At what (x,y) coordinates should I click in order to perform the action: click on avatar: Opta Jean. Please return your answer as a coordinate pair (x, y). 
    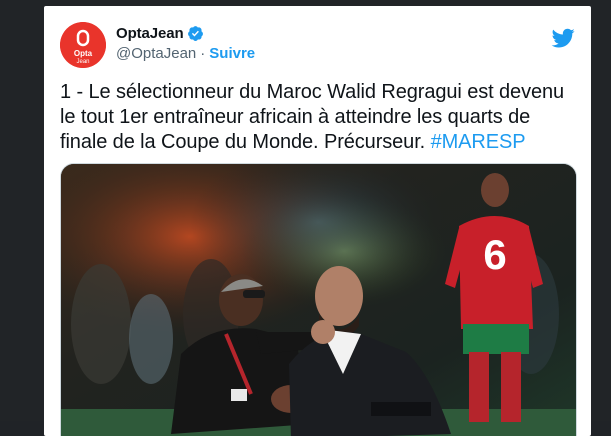
    Looking at the image, I should click on (83, 45).